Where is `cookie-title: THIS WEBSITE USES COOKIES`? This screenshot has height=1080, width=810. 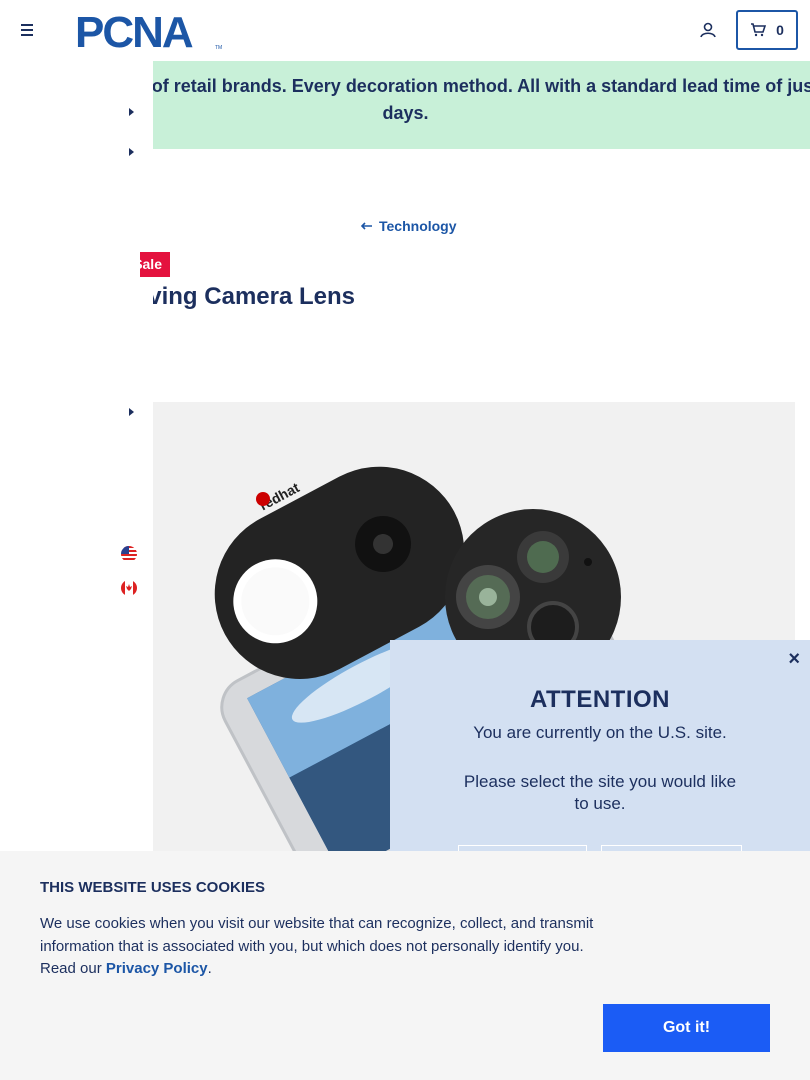
cookie-title: THIS WEBSITE USES COOKIES is located at coordinates (153, 887).